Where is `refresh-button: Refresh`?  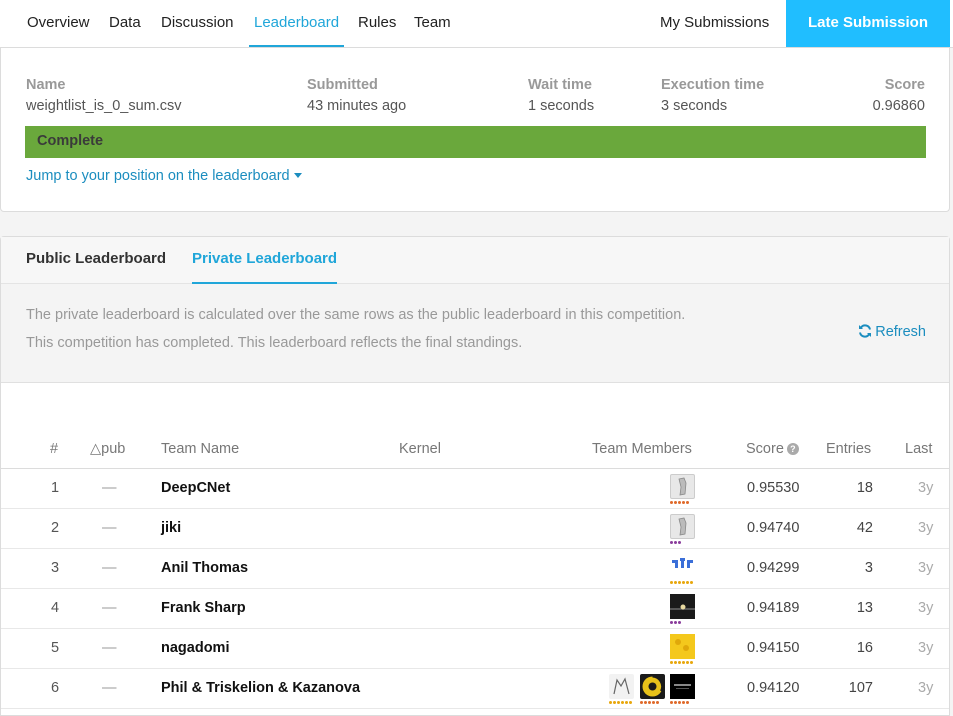
refresh-button: Refresh is located at coordinates (892, 332).